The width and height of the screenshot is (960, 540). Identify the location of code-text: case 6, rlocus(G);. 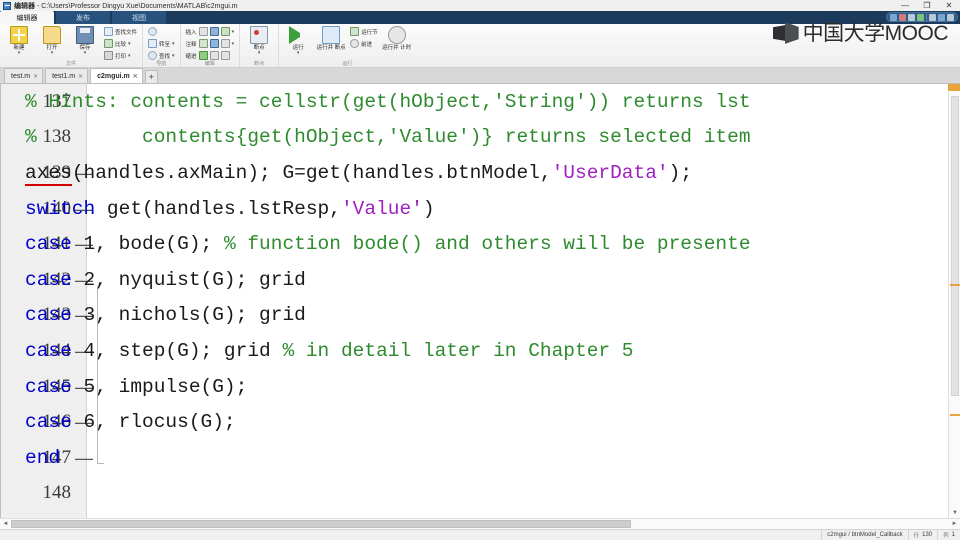
(130, 422).